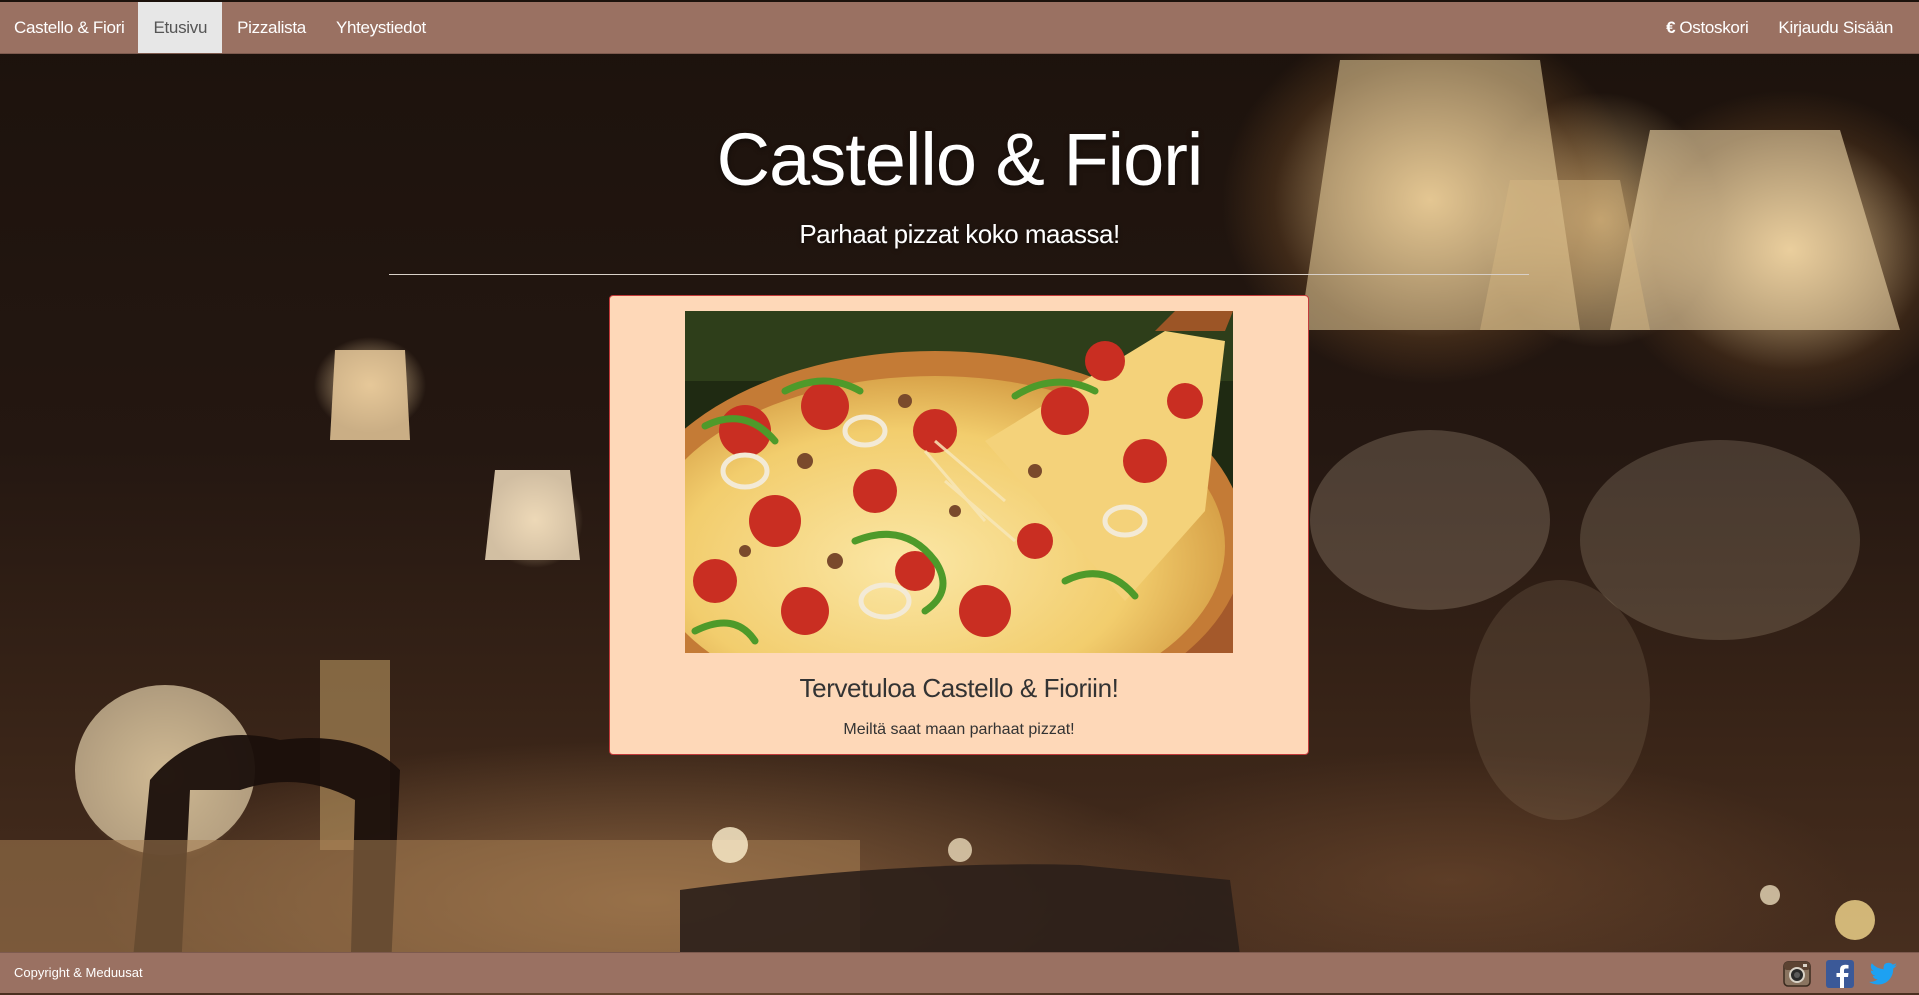  I want to click on nav-right: € Ostoskori Kirjaudu Sisään, so click(1785, 27).